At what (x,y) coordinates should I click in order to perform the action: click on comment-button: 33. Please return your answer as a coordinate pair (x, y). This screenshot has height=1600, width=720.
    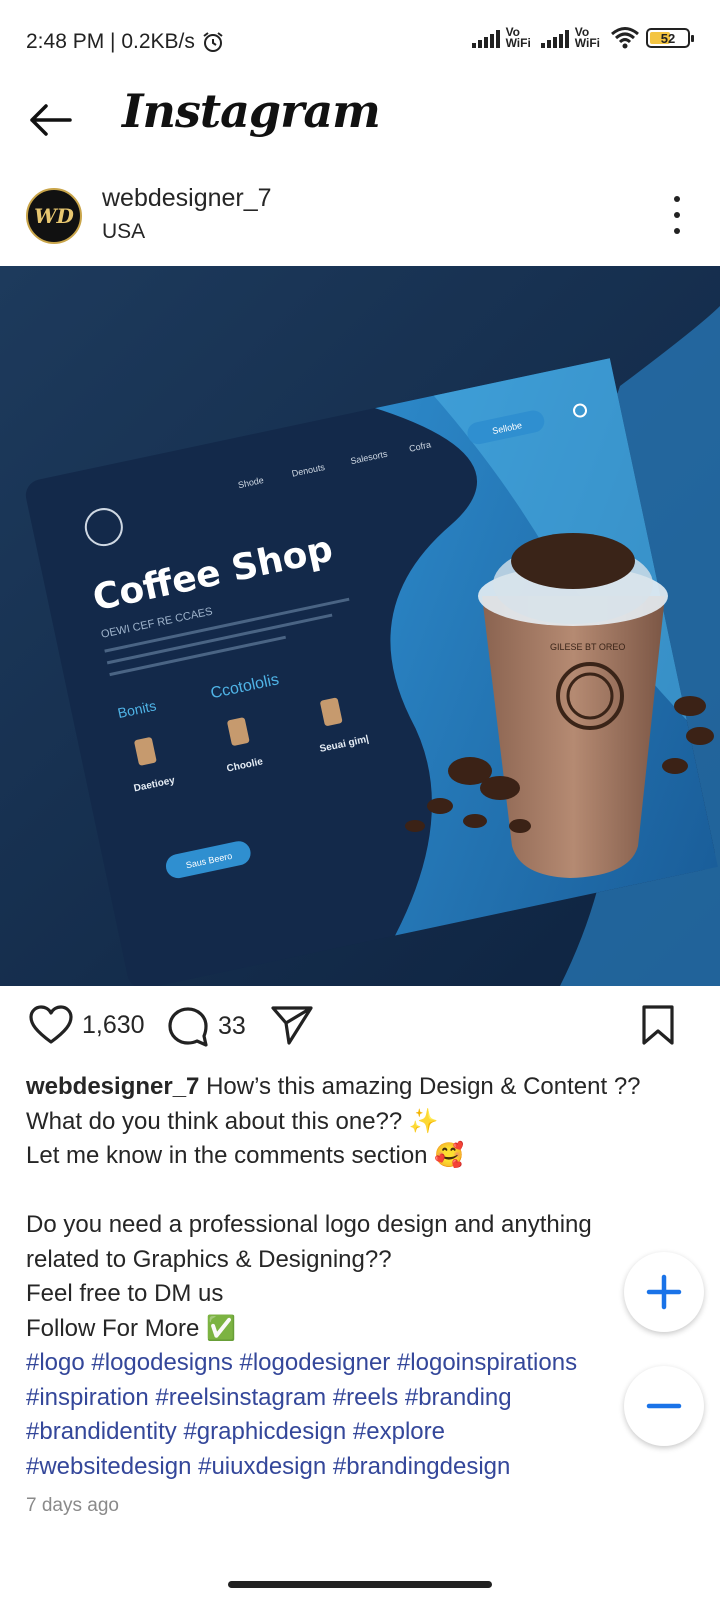
    Looking at the image, I should click on (206, 1026).